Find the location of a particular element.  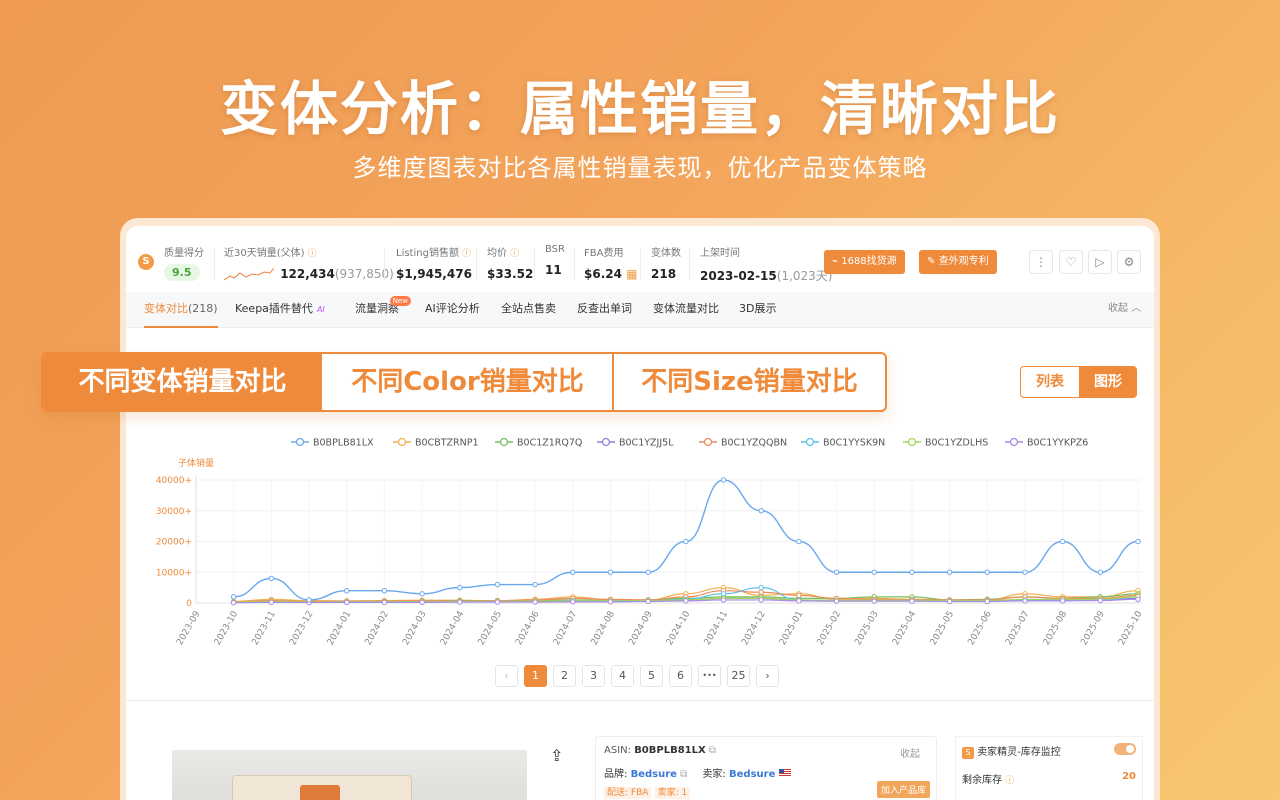

tab-3d: 3D展示 is located at coordinates (757, 310).